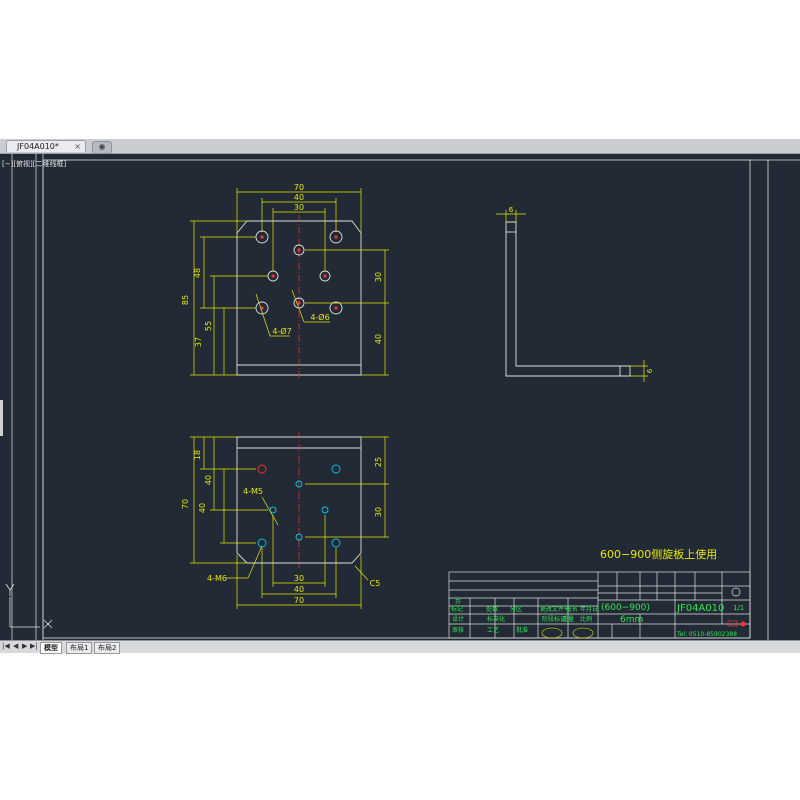 This screenshot has width=800, height=800. I want to click on new-tab-button: ◉, so click(102, 147).